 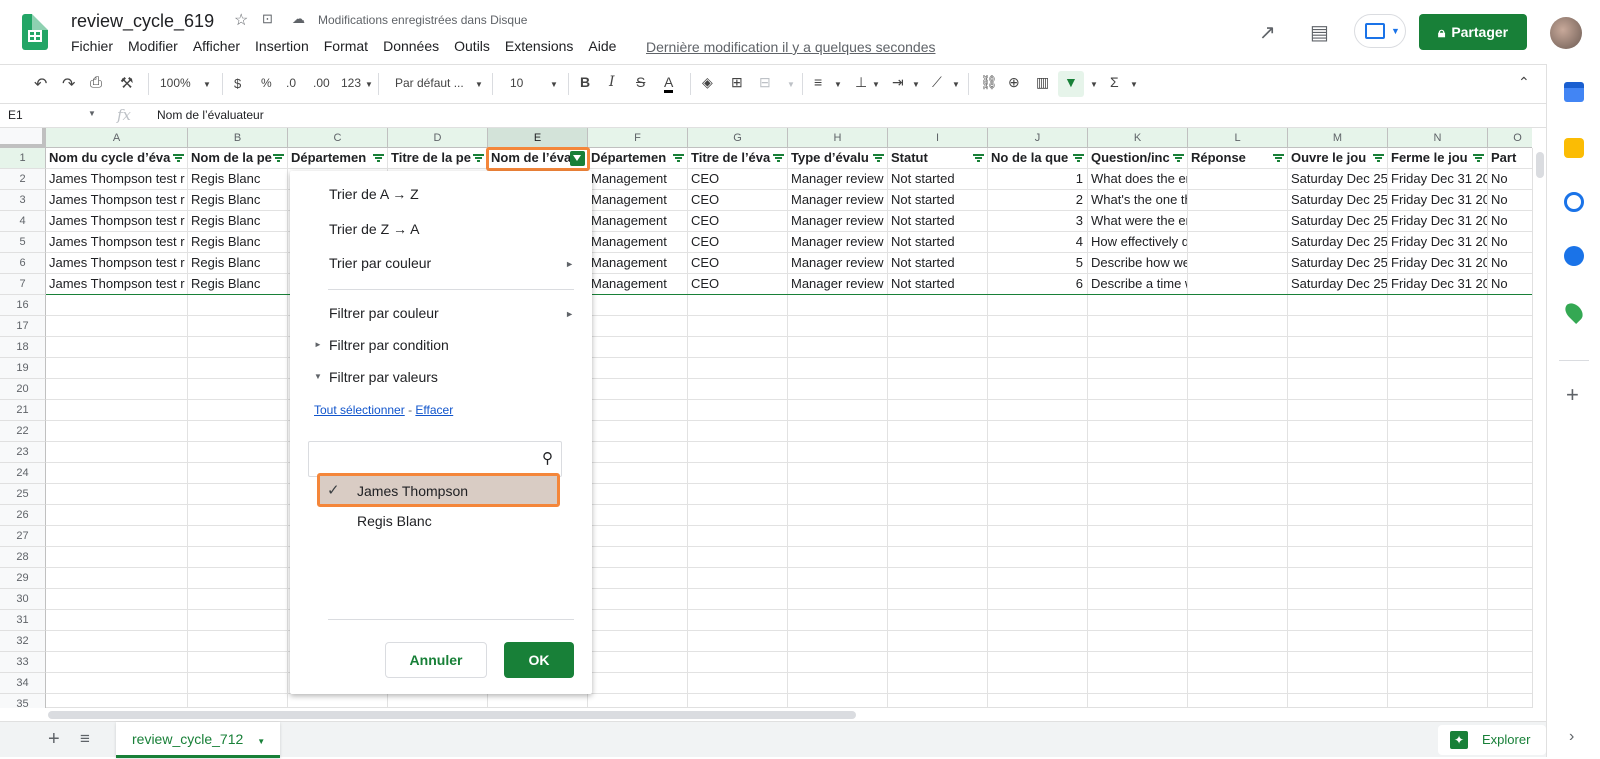 What do you see at coordinates (54, 739) in the screenshot?
I see `add-sheet-icon: +` at bounding box center [54, 739].